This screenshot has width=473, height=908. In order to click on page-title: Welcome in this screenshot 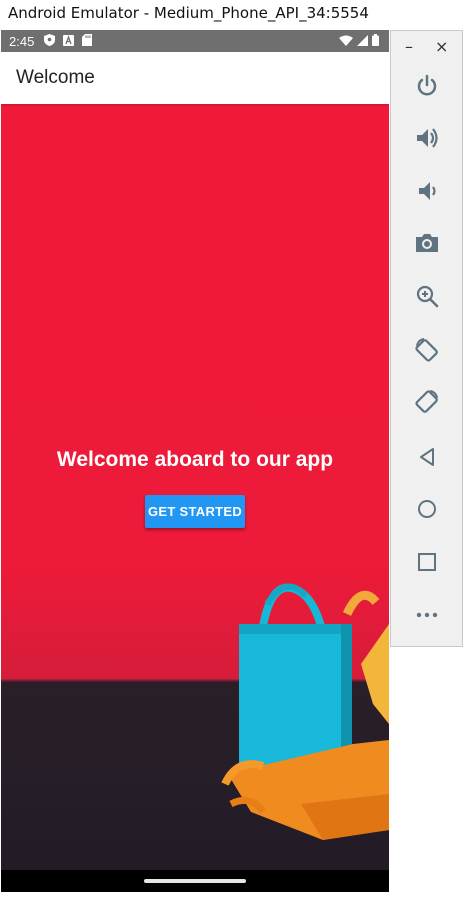, I will do `click(55, 77)`.